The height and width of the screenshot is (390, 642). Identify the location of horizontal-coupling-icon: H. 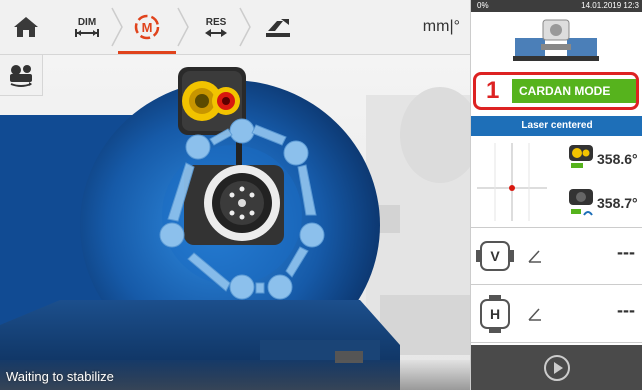
(495, 314).